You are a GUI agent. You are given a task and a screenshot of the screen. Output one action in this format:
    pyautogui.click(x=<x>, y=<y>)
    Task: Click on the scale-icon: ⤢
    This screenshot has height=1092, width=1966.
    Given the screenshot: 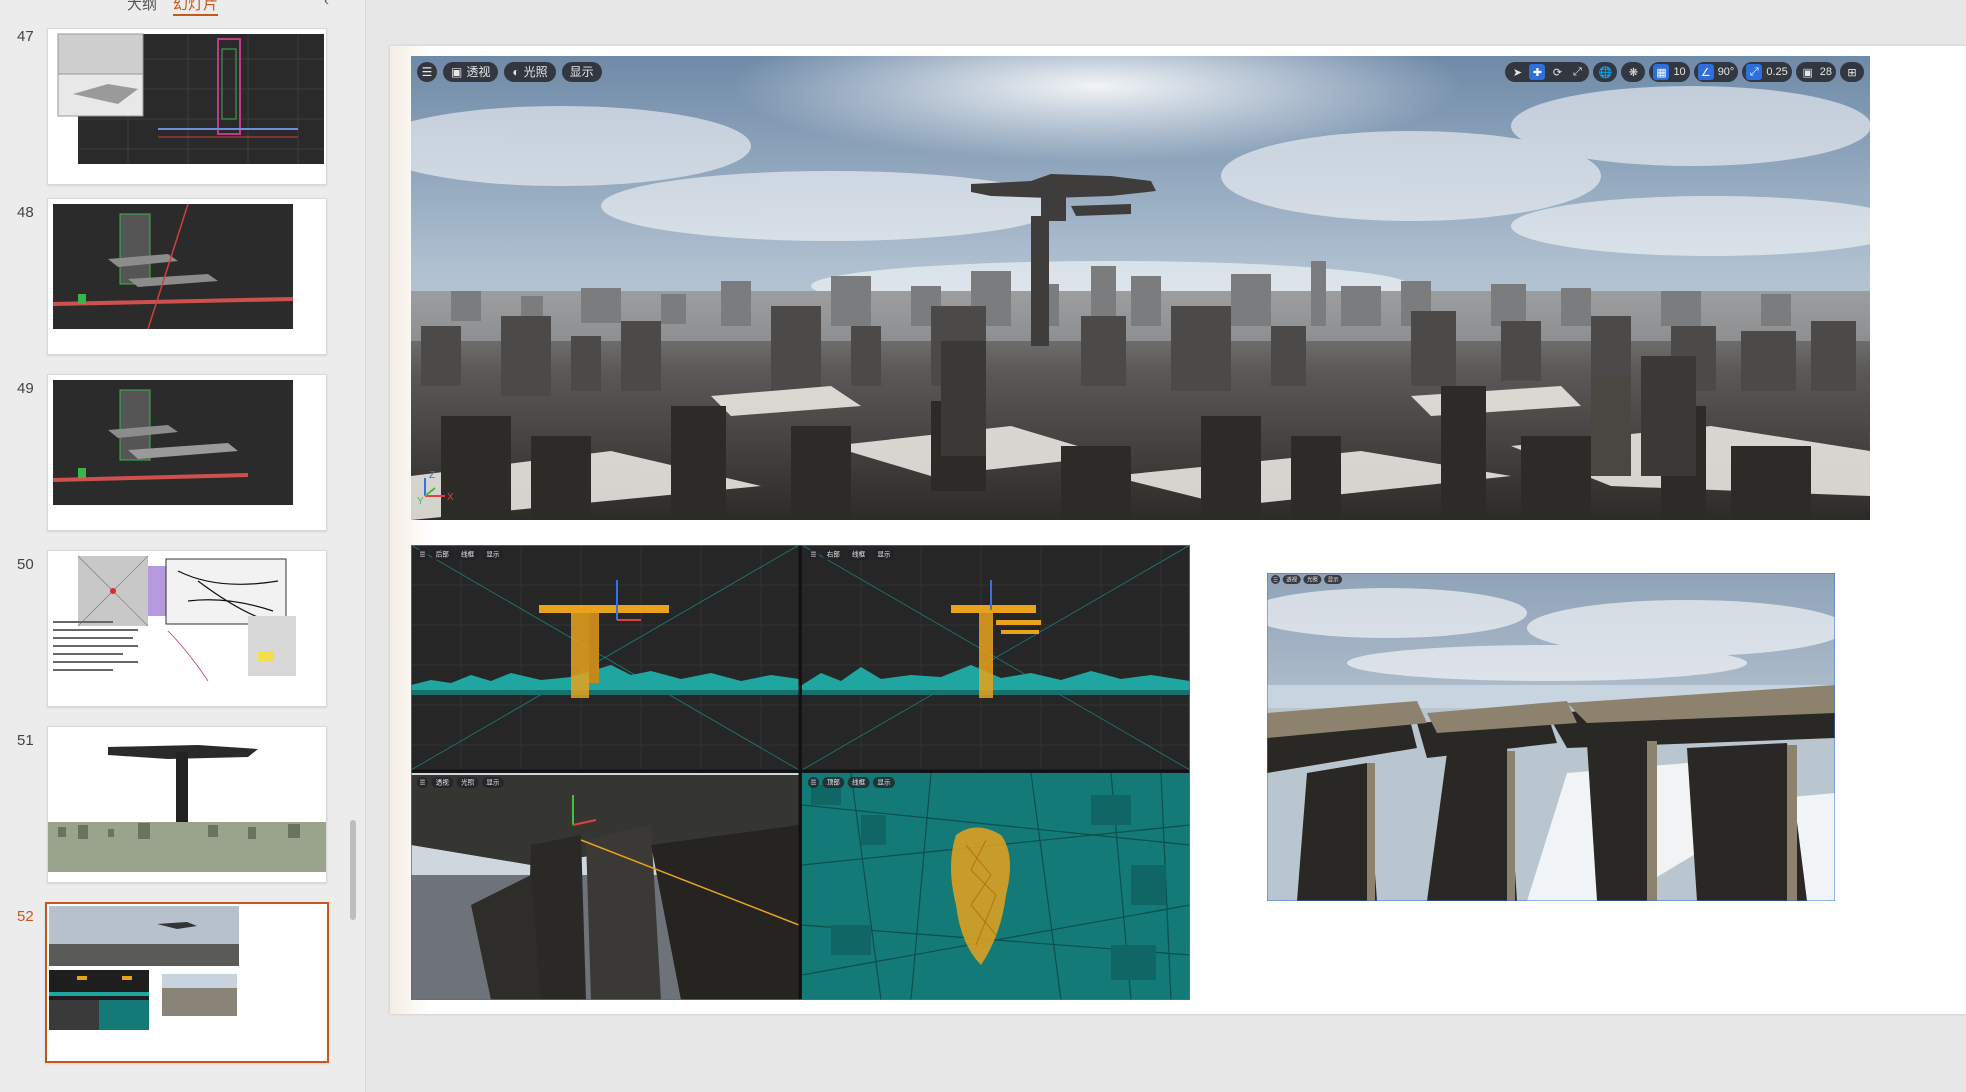 What is the action you would take?
    pyautogui.click(x=1577, y=72)
    